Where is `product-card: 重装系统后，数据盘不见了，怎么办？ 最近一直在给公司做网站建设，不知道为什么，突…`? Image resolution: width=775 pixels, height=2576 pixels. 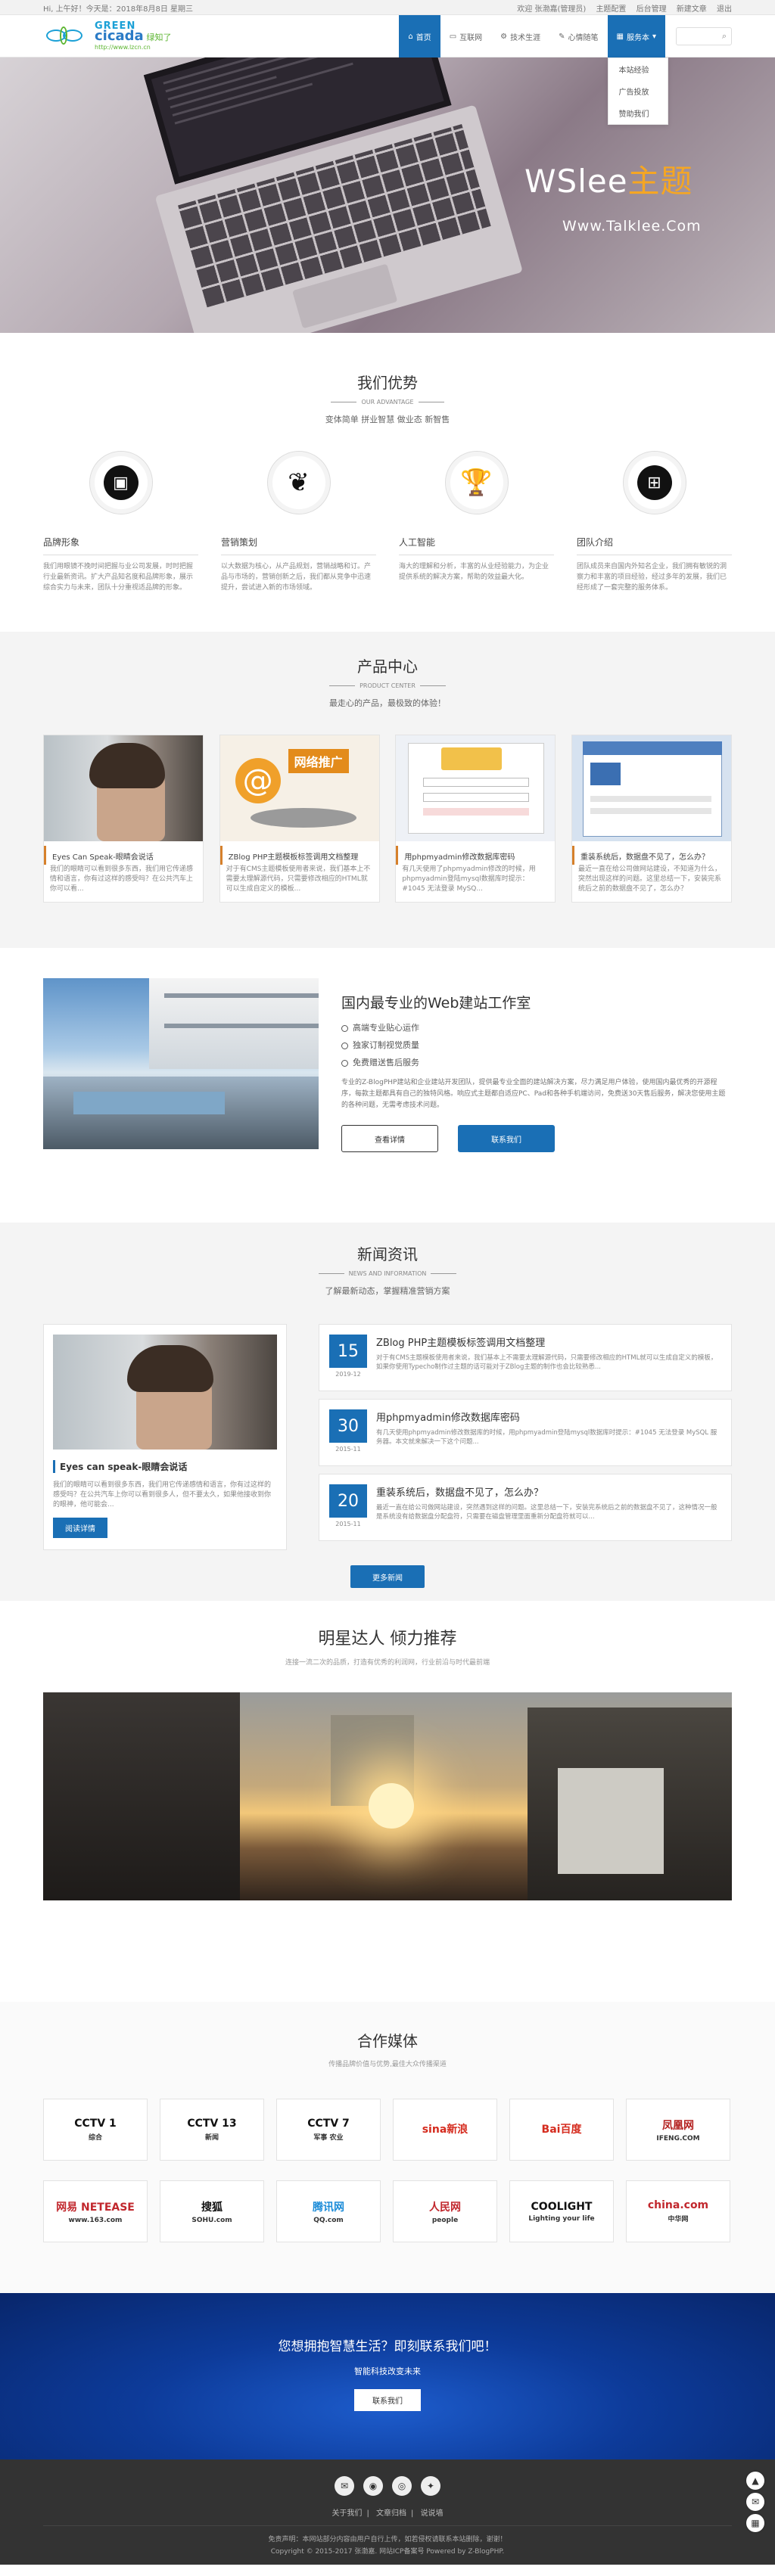 product-card: 重装系统后，数据盘不见了，怎么办？ 最近一直在给公司做网站建设，不知道为什么，突… is located at coordinates (651, 819).